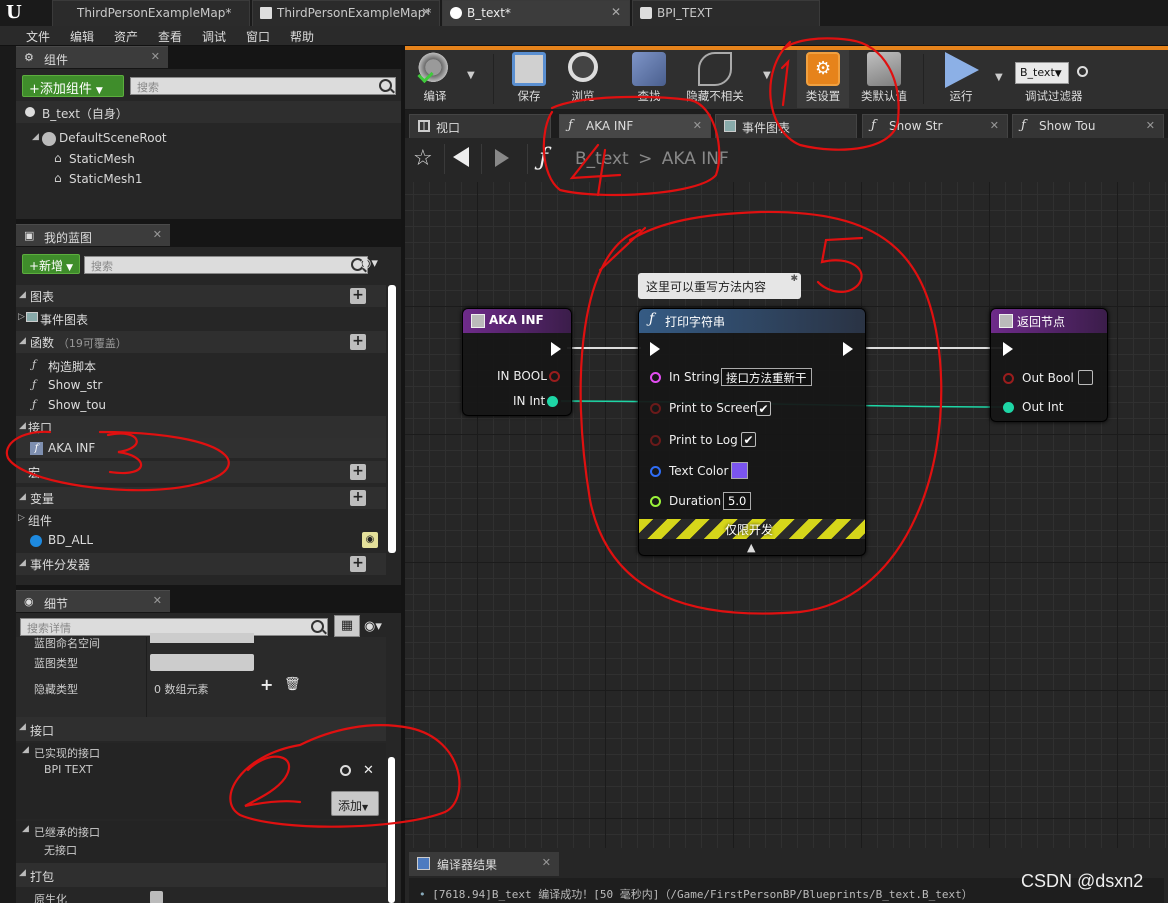 The height and width of the screenshot is (903, 1168). Describe the element at coordinates (201, 448) in the screenshot. I see `interface-item-aka-inf: f AKA INF` at that location.